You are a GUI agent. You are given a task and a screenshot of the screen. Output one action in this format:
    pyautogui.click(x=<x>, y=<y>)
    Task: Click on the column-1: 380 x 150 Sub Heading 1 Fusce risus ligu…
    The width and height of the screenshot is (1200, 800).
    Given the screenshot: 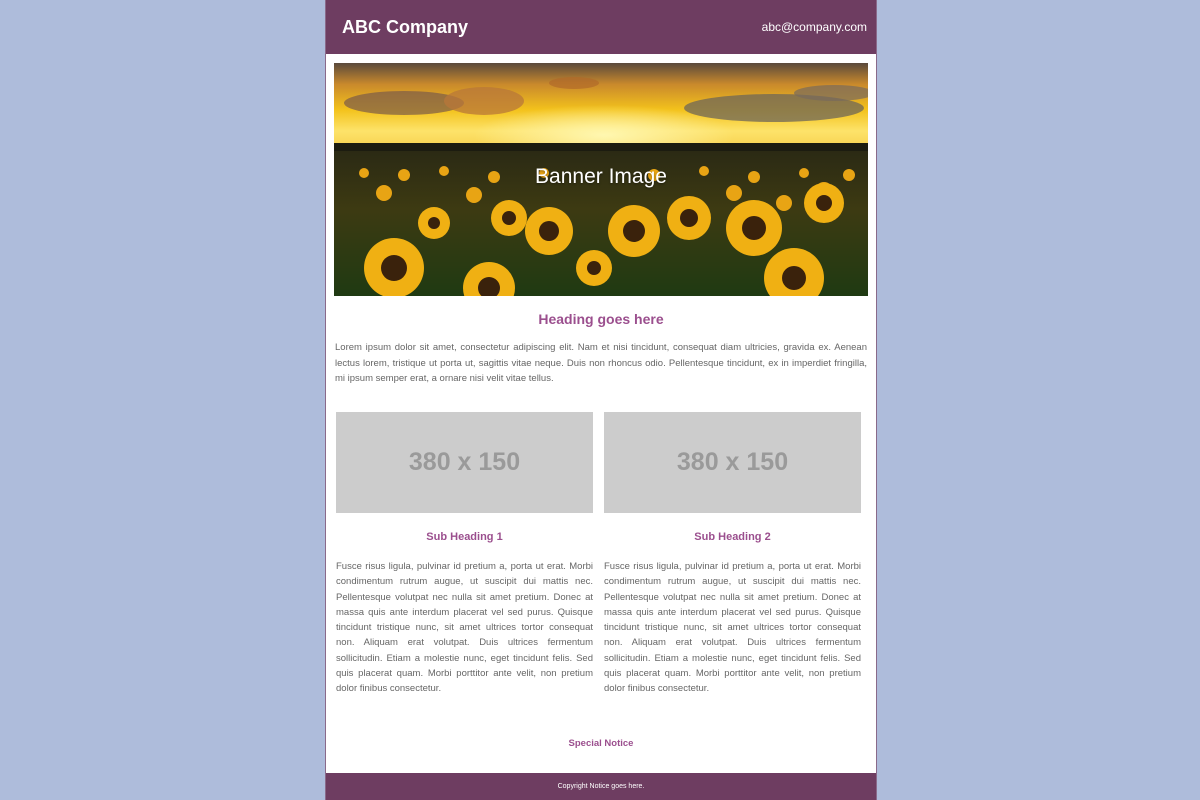 What is the action you would take?
    pyautogui.click(x=464, y=554)
    